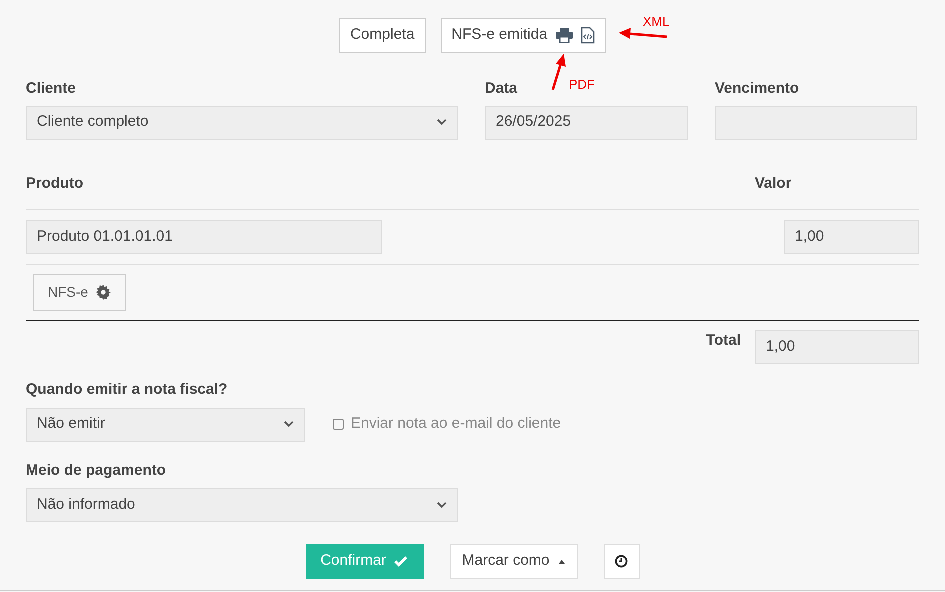 The height and width of the screenshot is (592, 945). I want to click on status-button: NFS-e emitida, so click(523, 35).